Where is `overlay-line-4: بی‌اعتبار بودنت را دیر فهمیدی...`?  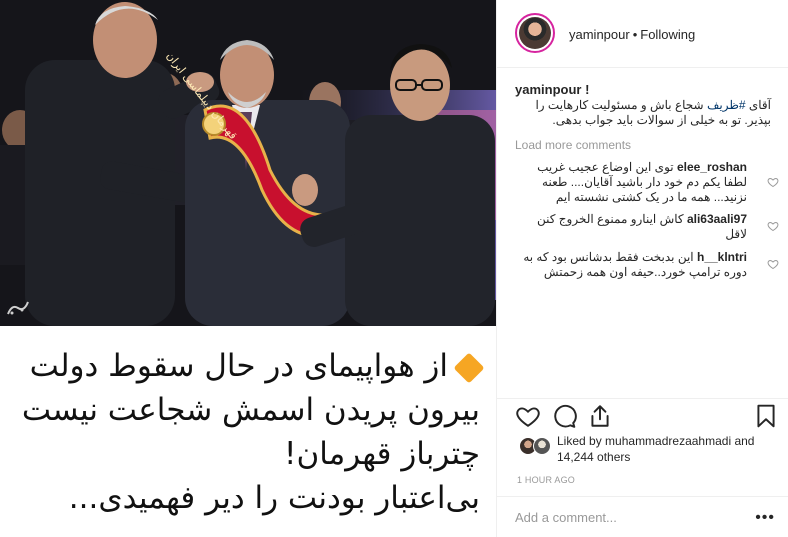 overlay-line-4: بی‌اعتبار بودنت را دیر فهمیدی... is located at coordinates (274, 498).